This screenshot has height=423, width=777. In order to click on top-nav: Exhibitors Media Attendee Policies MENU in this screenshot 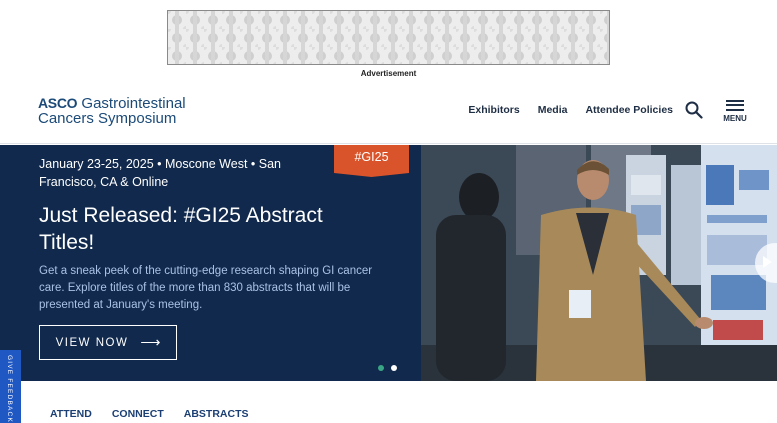, I will do `click(613, 110)`.